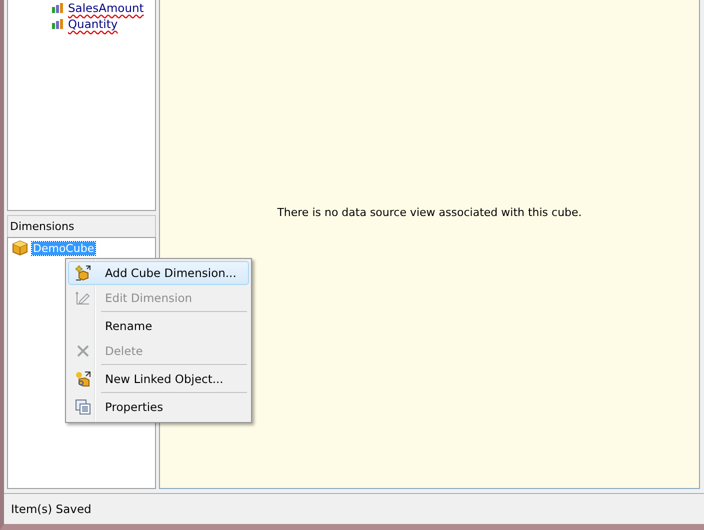  Describe the element at coordinates (93, 24) in the screenshot. I see `measure-label: Quantity` at that location.